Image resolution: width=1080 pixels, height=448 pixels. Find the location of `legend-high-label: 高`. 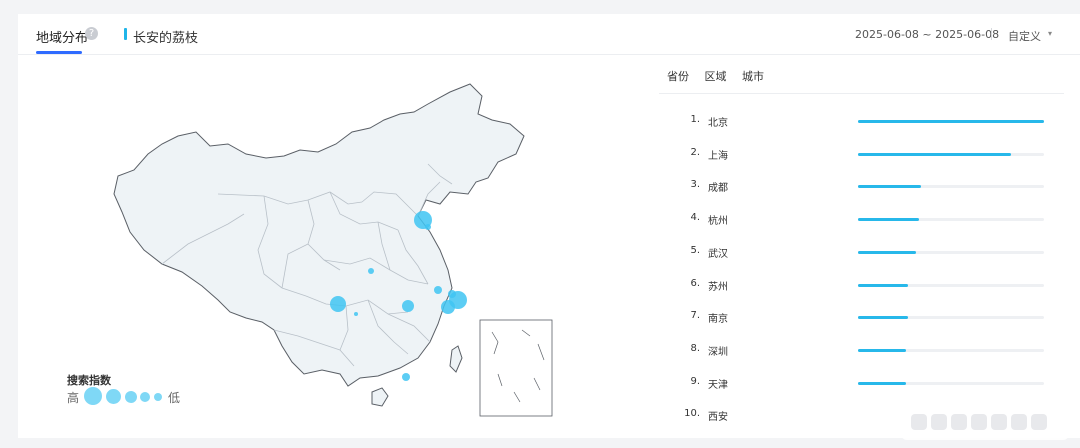

legend-high-label: 高 is located at coordinates (73, 398).